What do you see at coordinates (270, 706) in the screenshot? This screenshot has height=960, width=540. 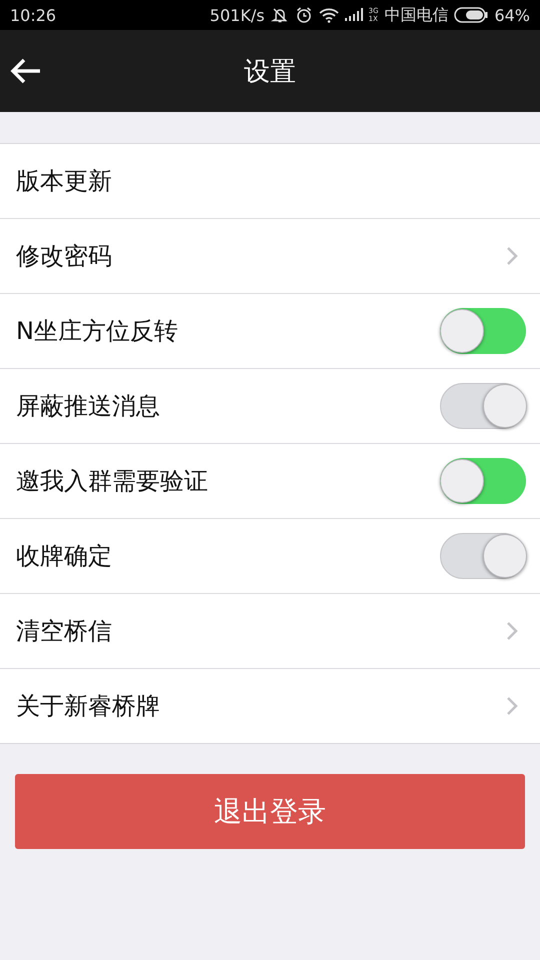 I see `settings-row: 关于新睿桥牌` at bounding box center [270, 706].